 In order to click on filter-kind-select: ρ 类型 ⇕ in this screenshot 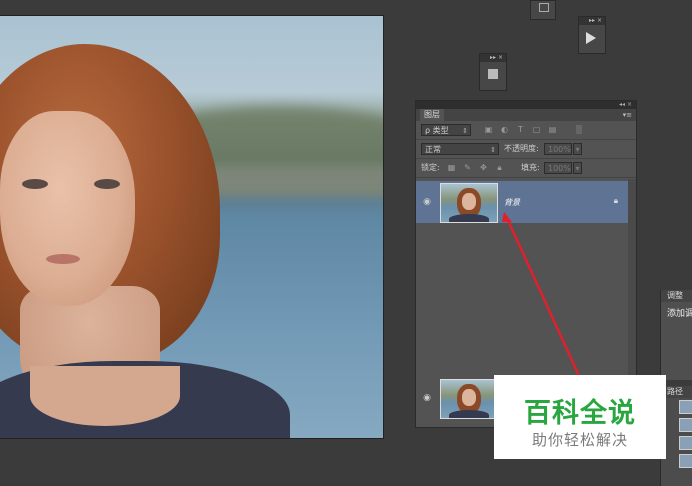, I will do `click(446, 130)`.